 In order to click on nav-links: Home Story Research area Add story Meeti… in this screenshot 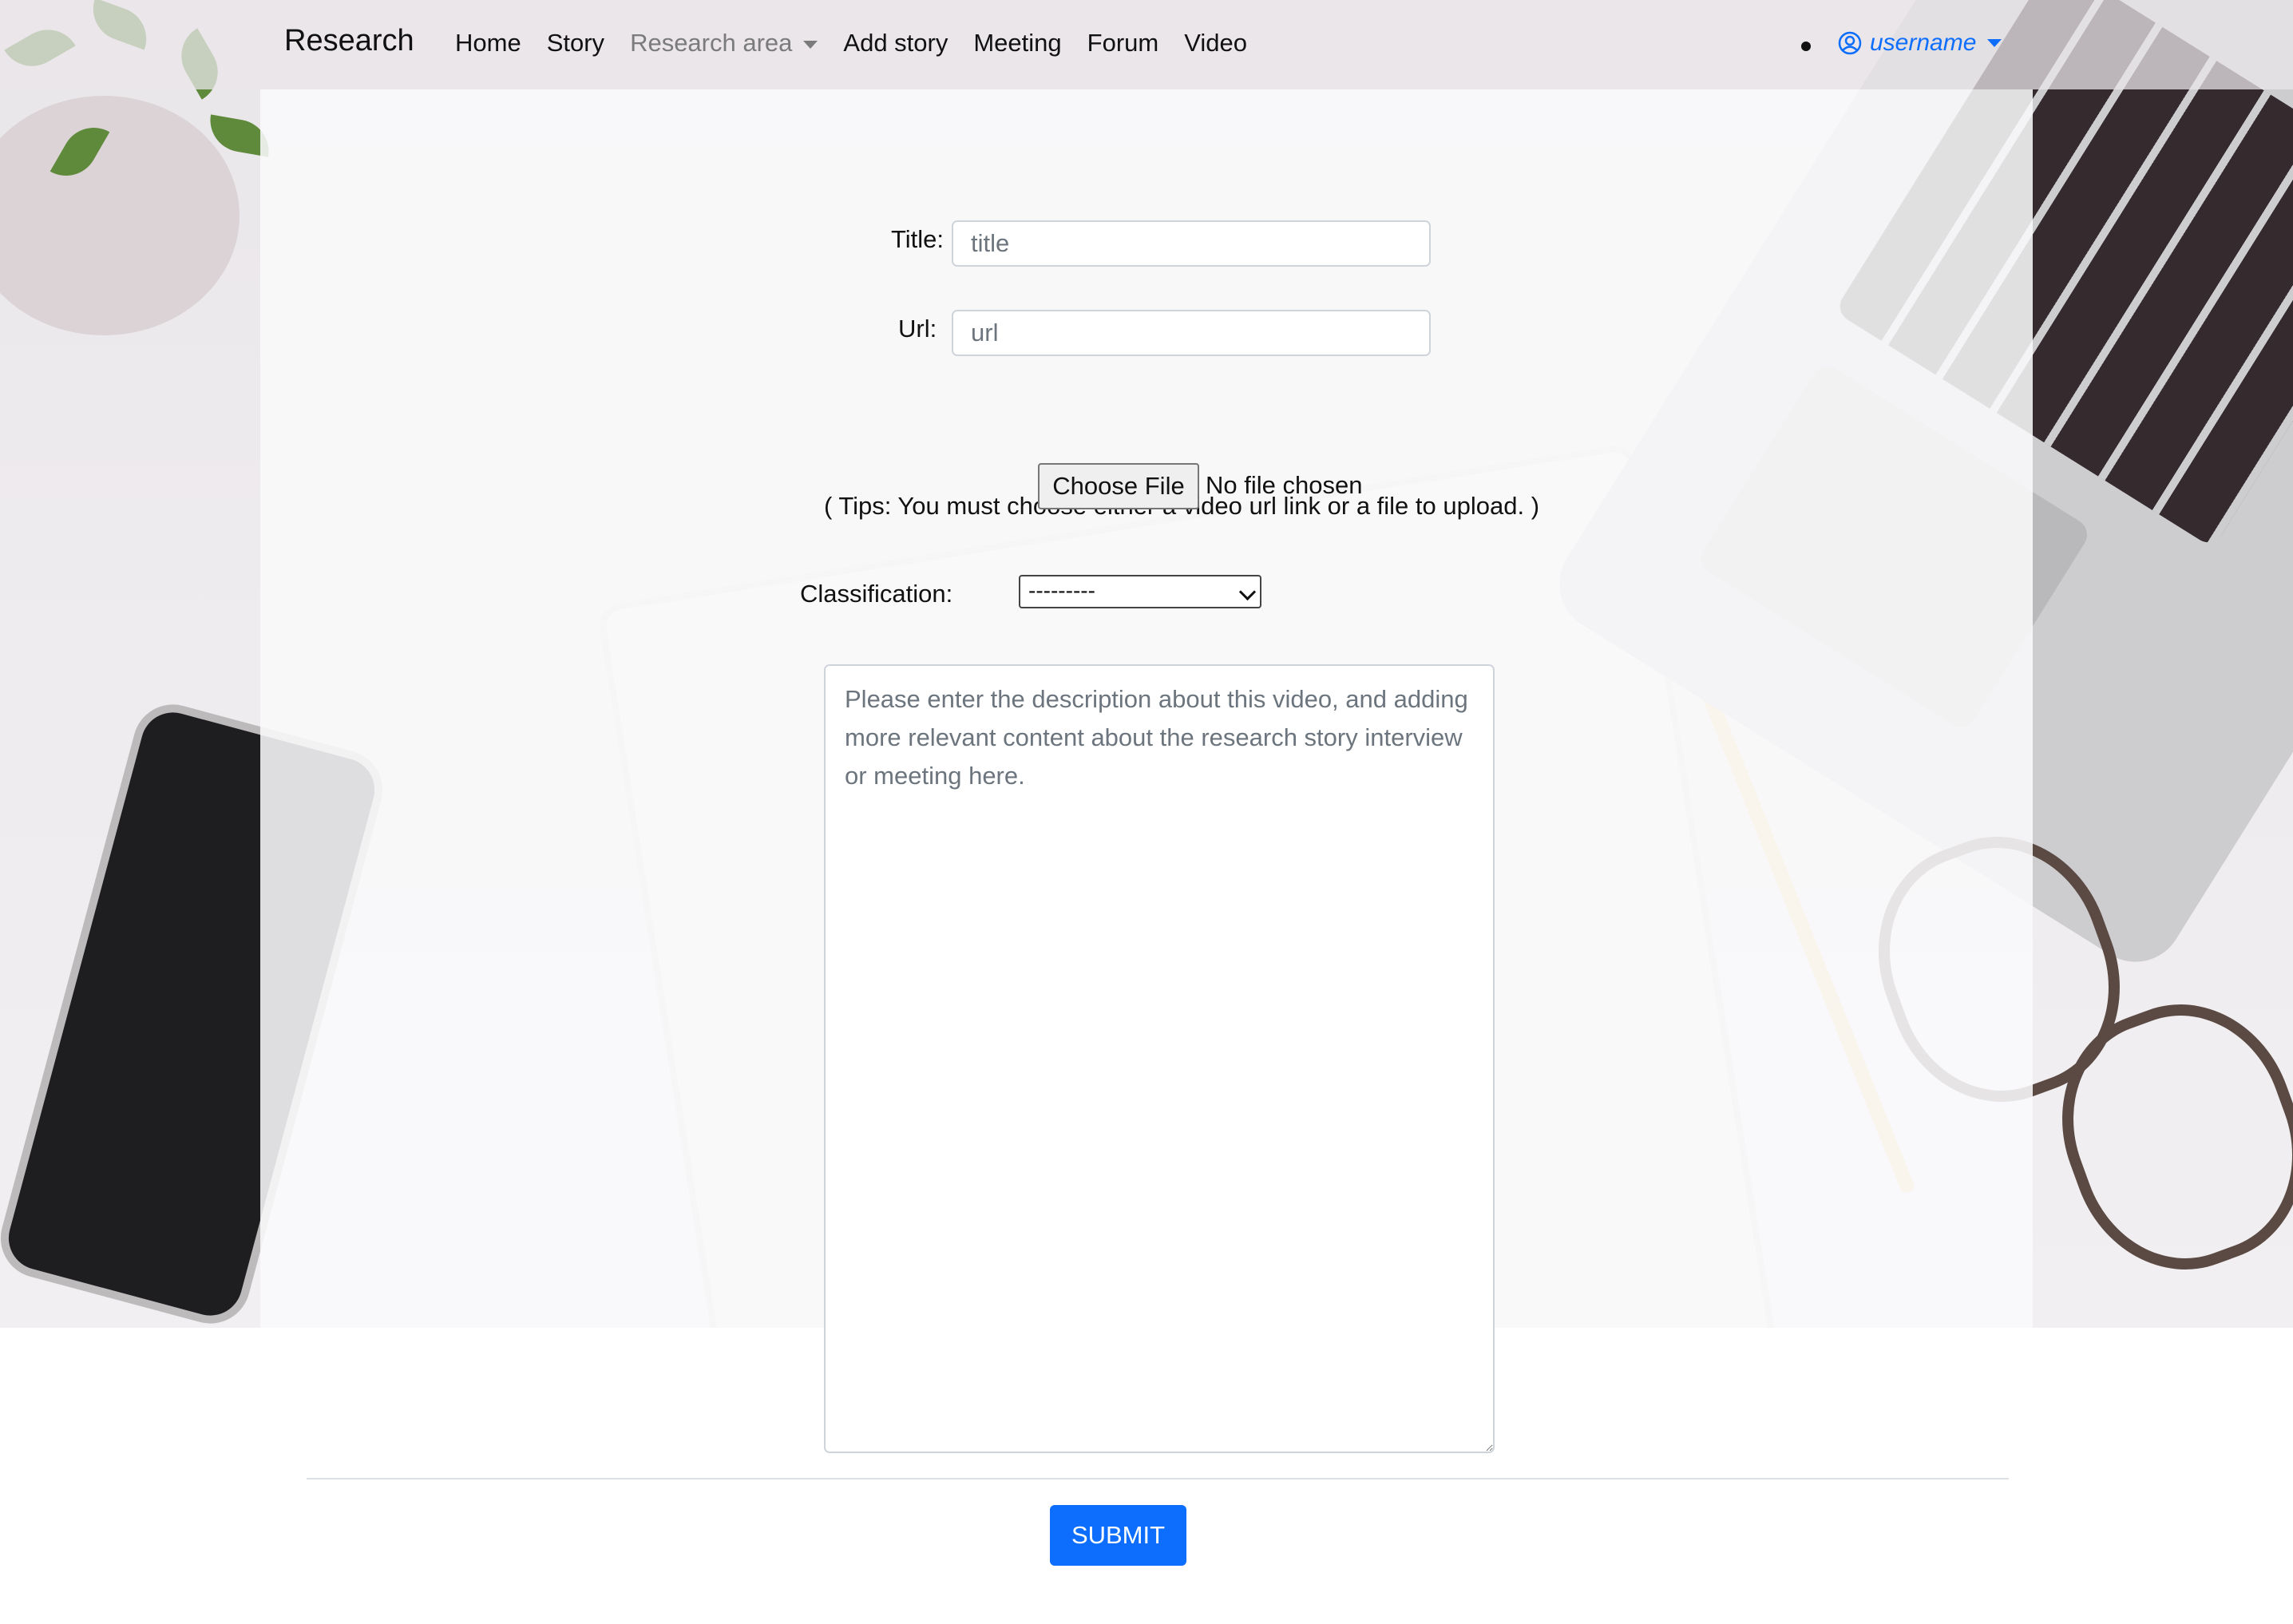, I will do `click(864, 43)`.